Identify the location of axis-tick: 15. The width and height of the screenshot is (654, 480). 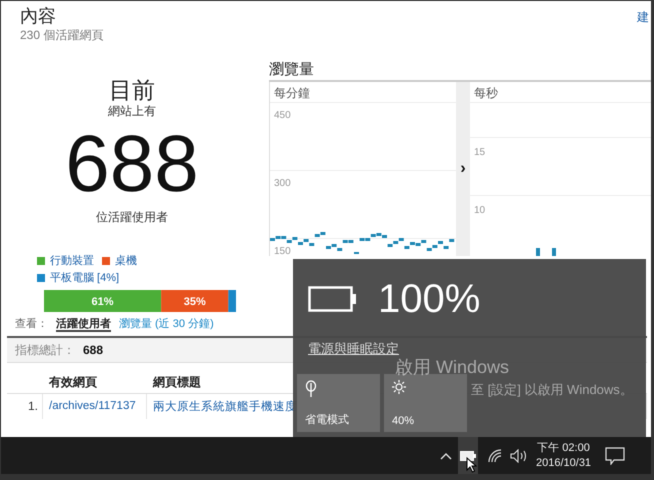
(479, 152).